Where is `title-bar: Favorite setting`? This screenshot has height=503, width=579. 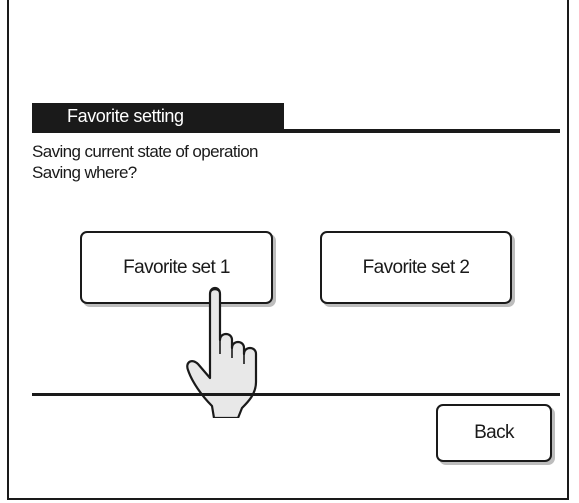 title-bar: Favorite setting is located at coordinates (158, 116).